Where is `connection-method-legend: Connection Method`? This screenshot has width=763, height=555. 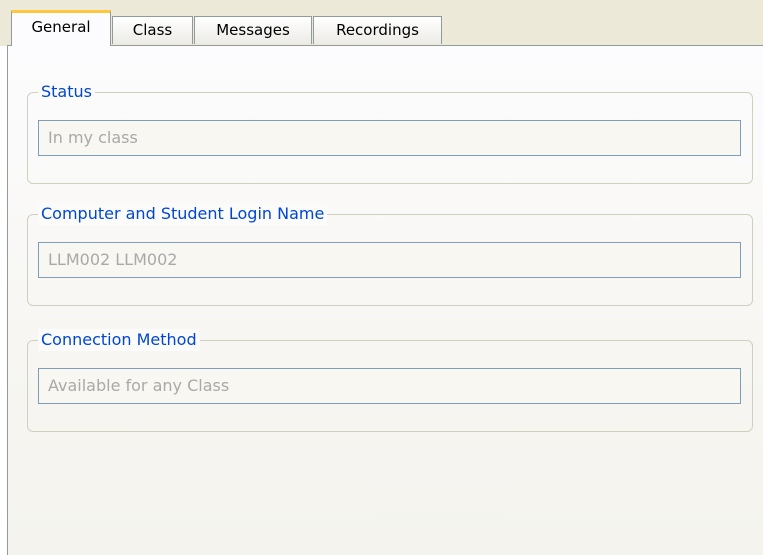 connection-method-legend: Connection Method is located at coordinates (119, 340).